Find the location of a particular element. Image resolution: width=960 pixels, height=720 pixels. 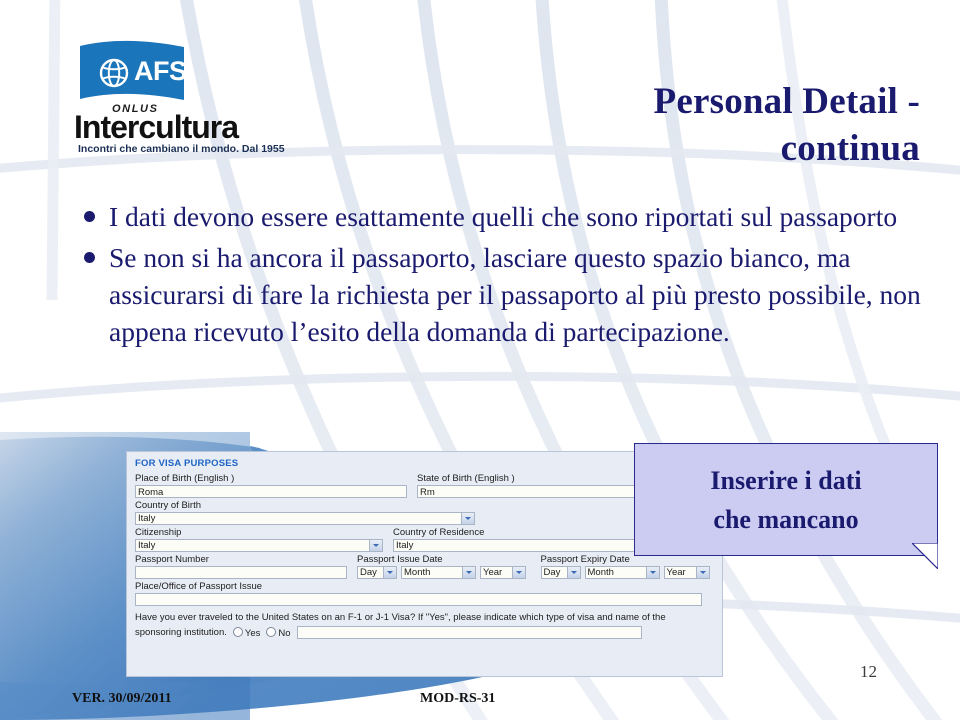

issue-year-select: Year is located at coordinates (503, 572).